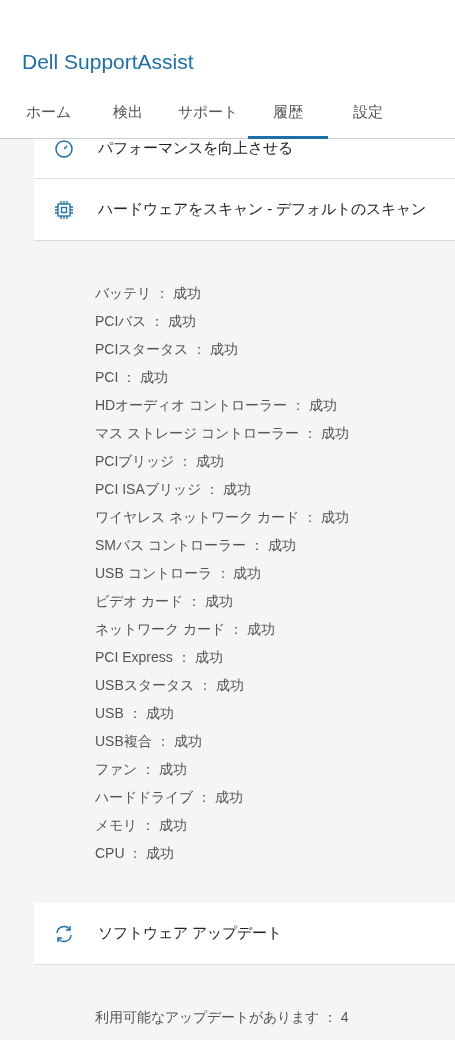  Describe the element at coordinates (368, 121) in the screenshot. I see `nav-tab: 設定` at that location.